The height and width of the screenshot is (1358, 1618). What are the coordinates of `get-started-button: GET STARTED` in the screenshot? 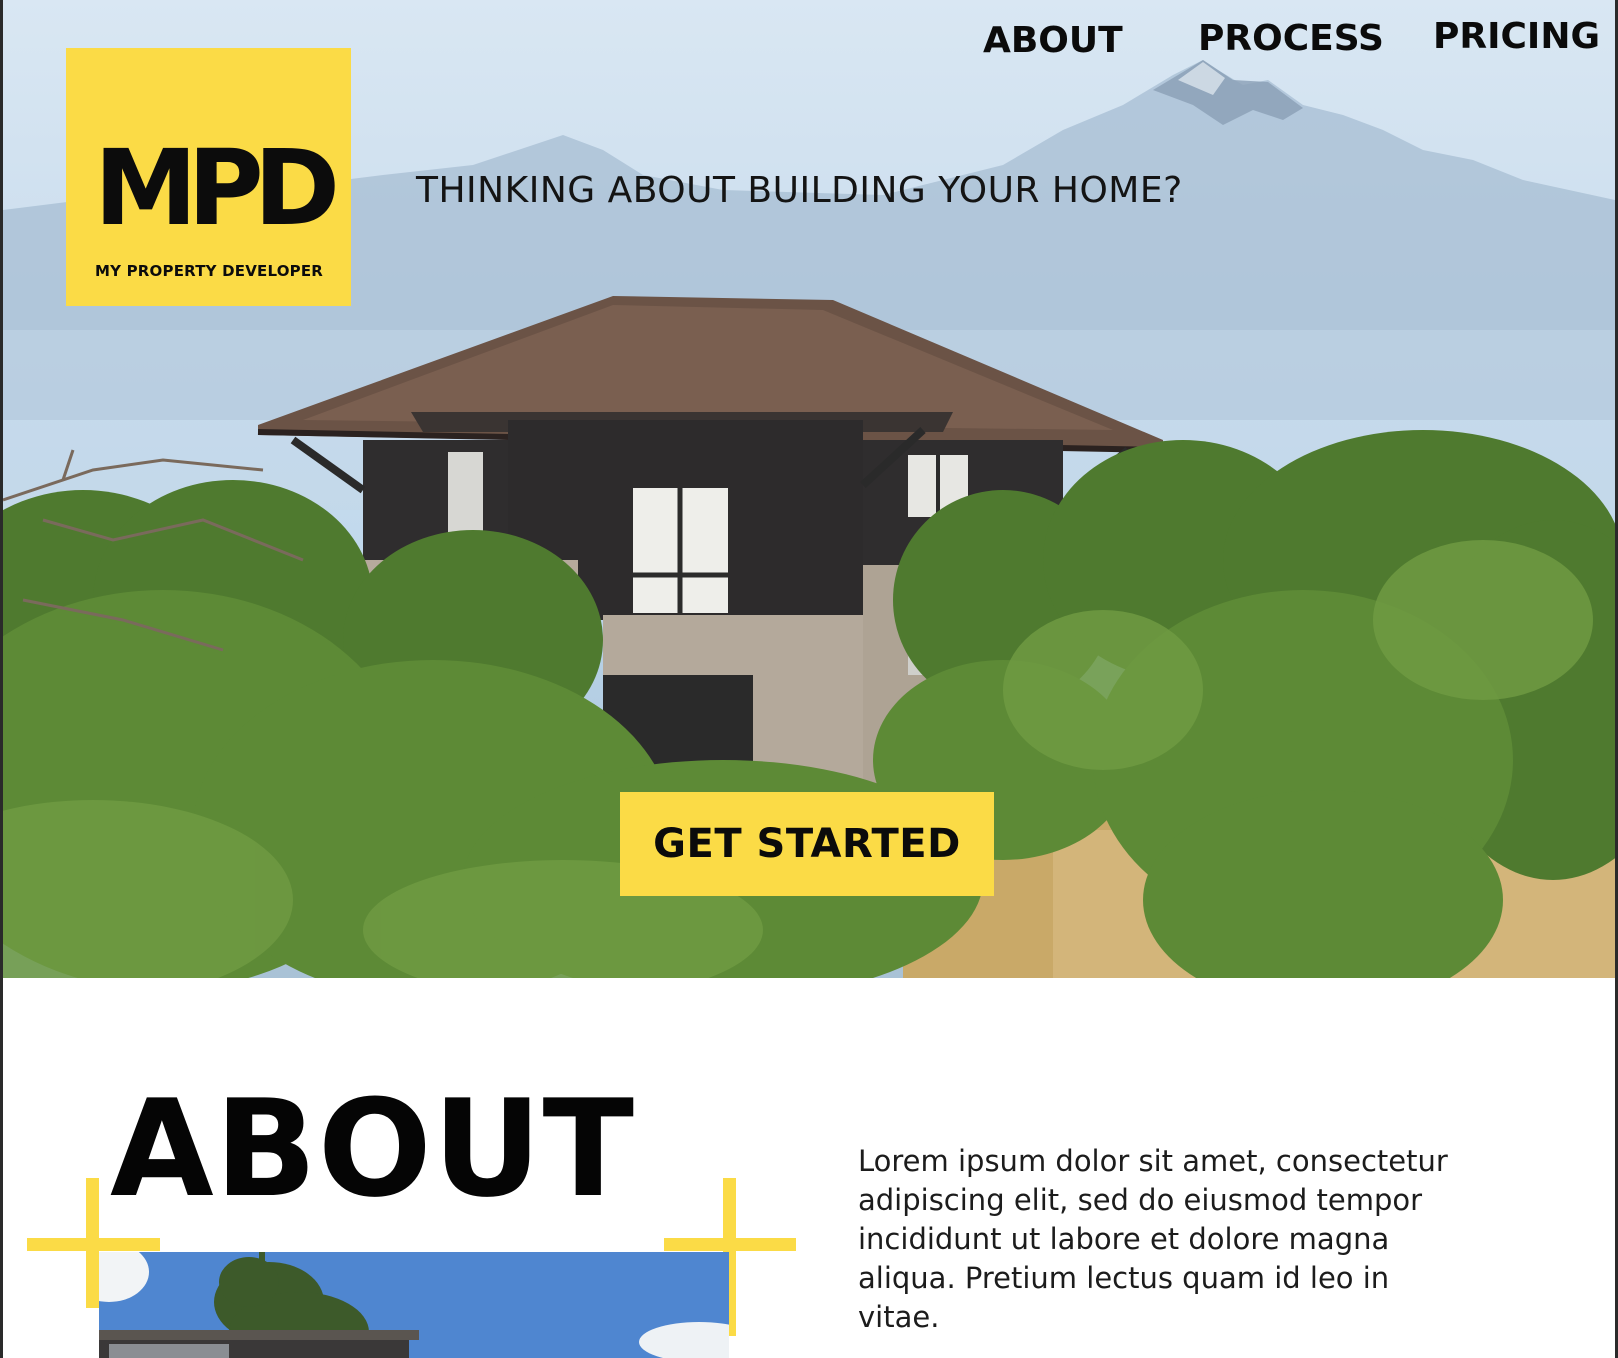 It's located at (807, 844).